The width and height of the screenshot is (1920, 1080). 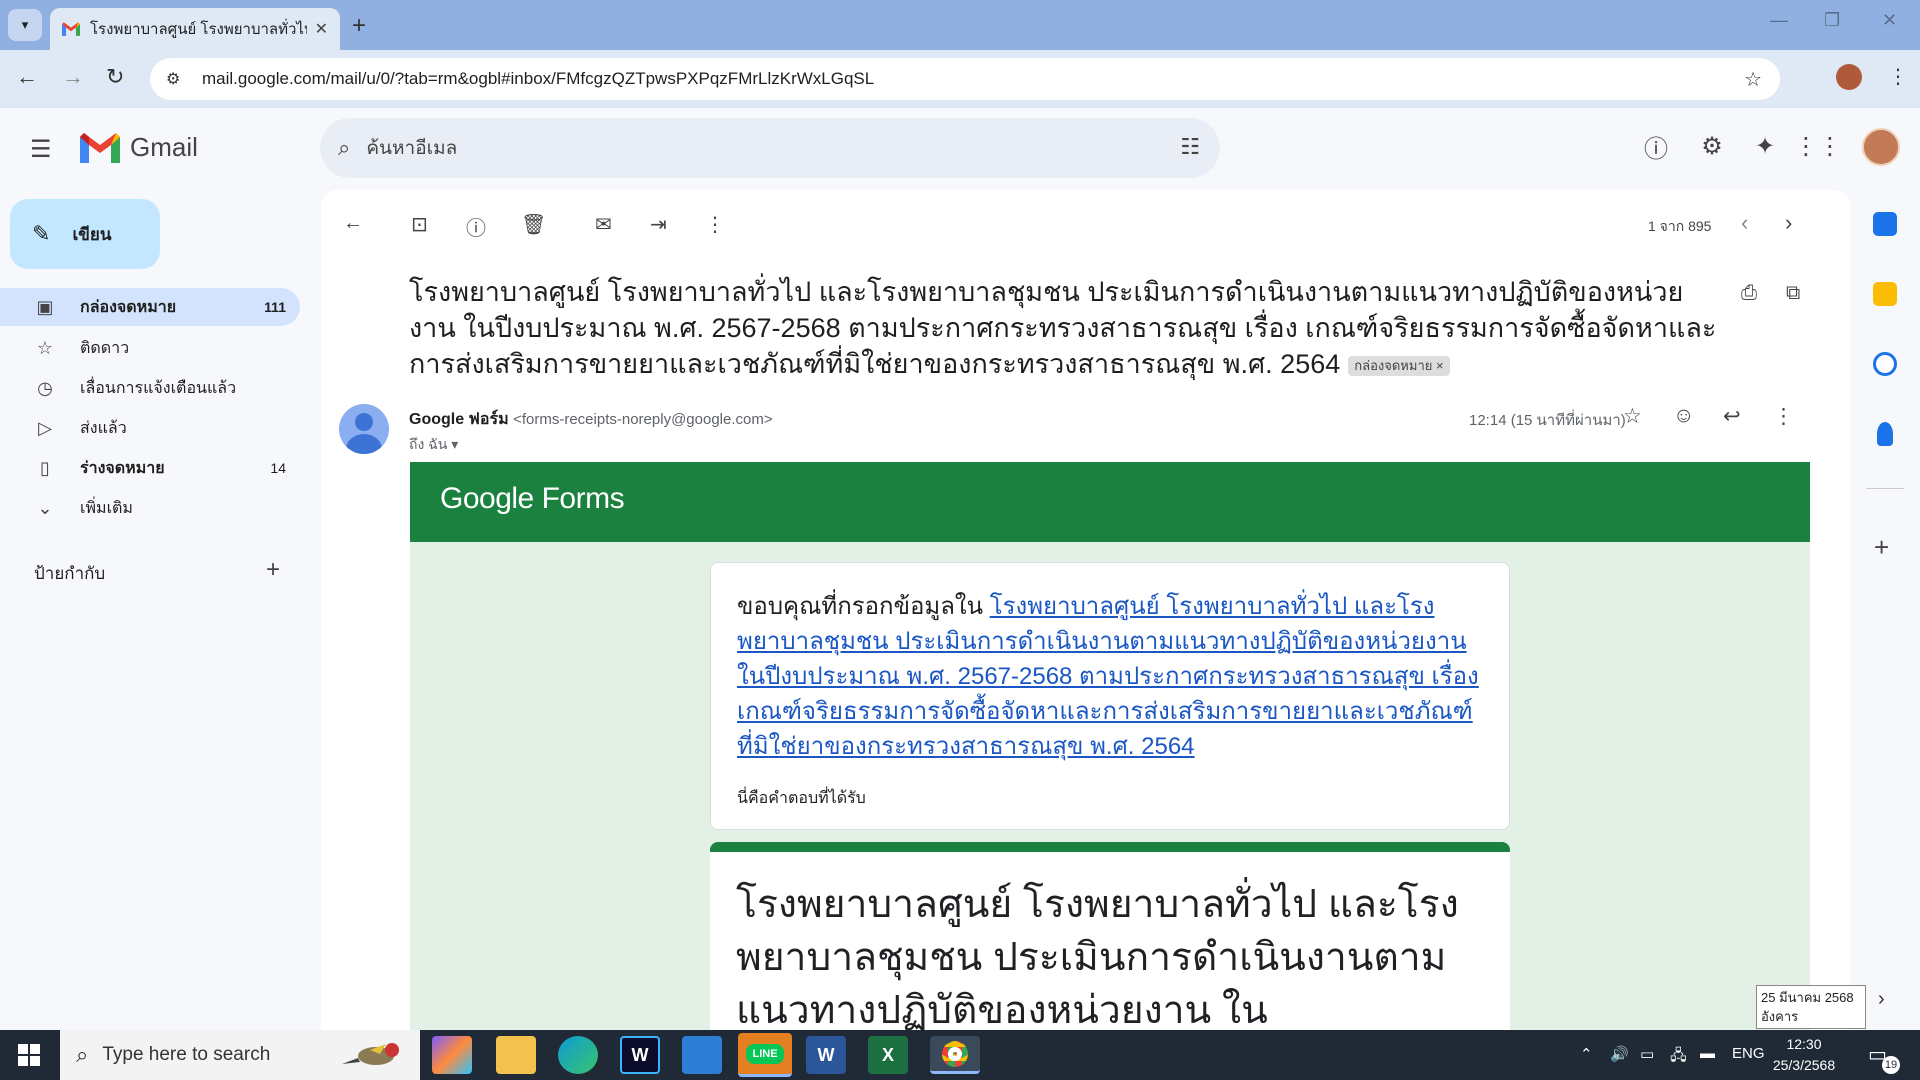 What do you see at coordinates (150, 428) in the screenshot?
I see `nav-item-sent: ▷ ส่งแล้ว` at bounding box center [150, 428].